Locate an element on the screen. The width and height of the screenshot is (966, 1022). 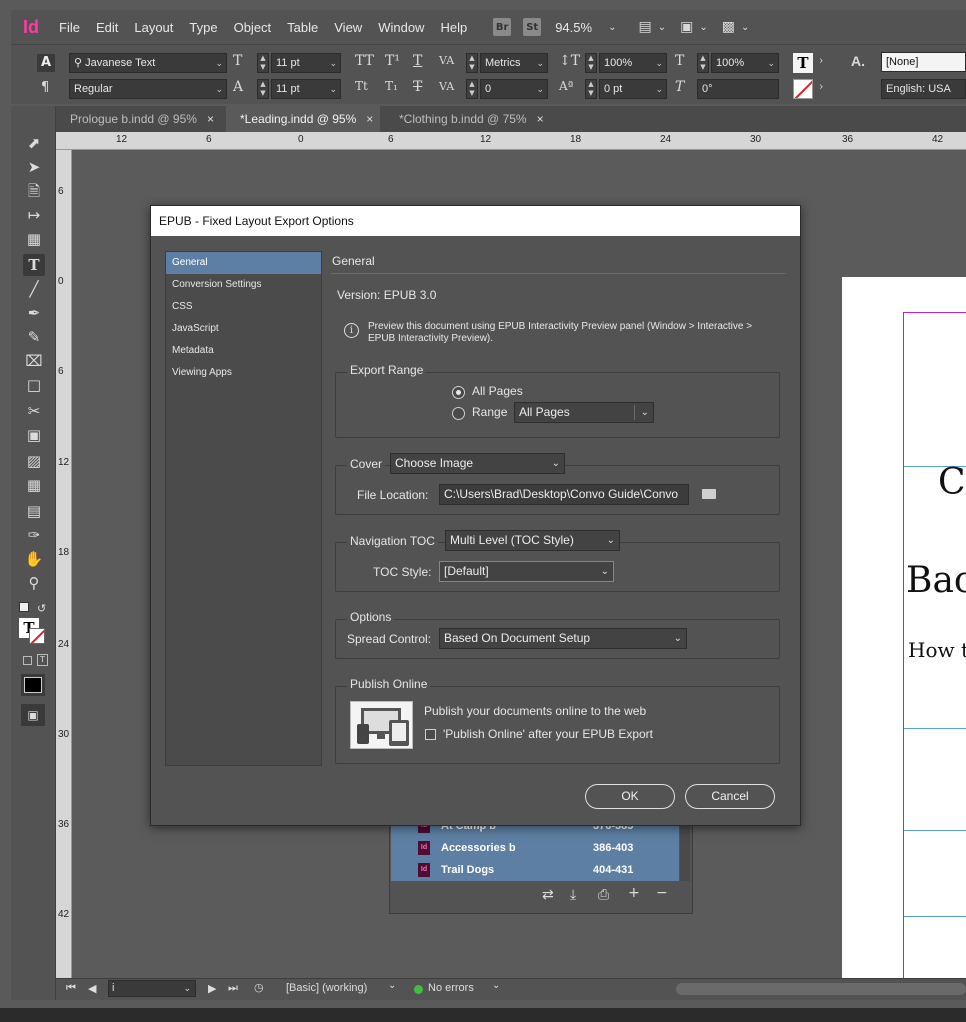
zoom-tool-icon: ⚲ is located at coordinates (34, 583).